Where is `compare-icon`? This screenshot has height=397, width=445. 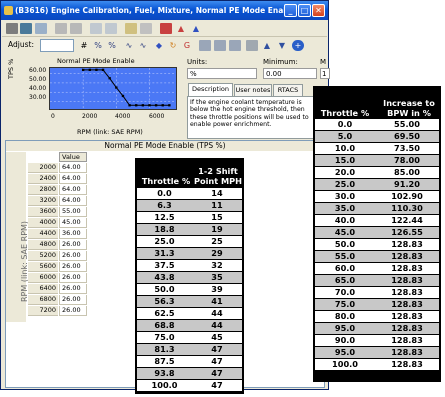
compare-icon is located at coordinates (41, 28).